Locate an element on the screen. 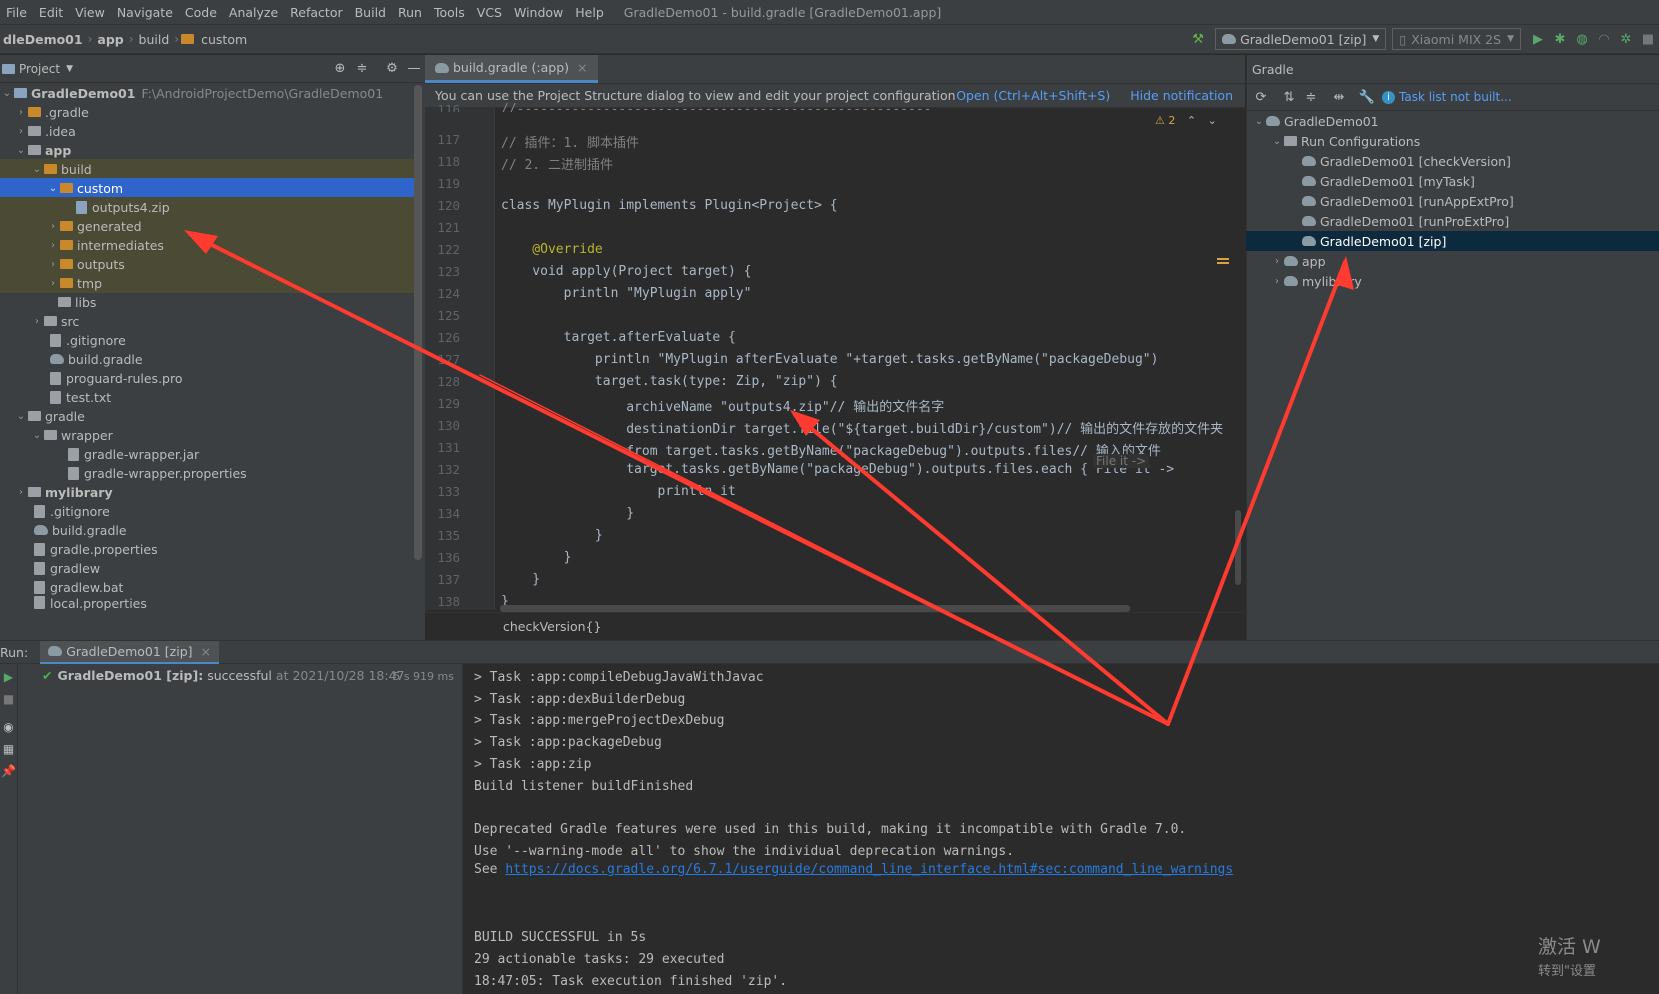 The height and width of the screenshot is (994, 1659). menu-analyze: Analyze is located at coordinates (253, 12).